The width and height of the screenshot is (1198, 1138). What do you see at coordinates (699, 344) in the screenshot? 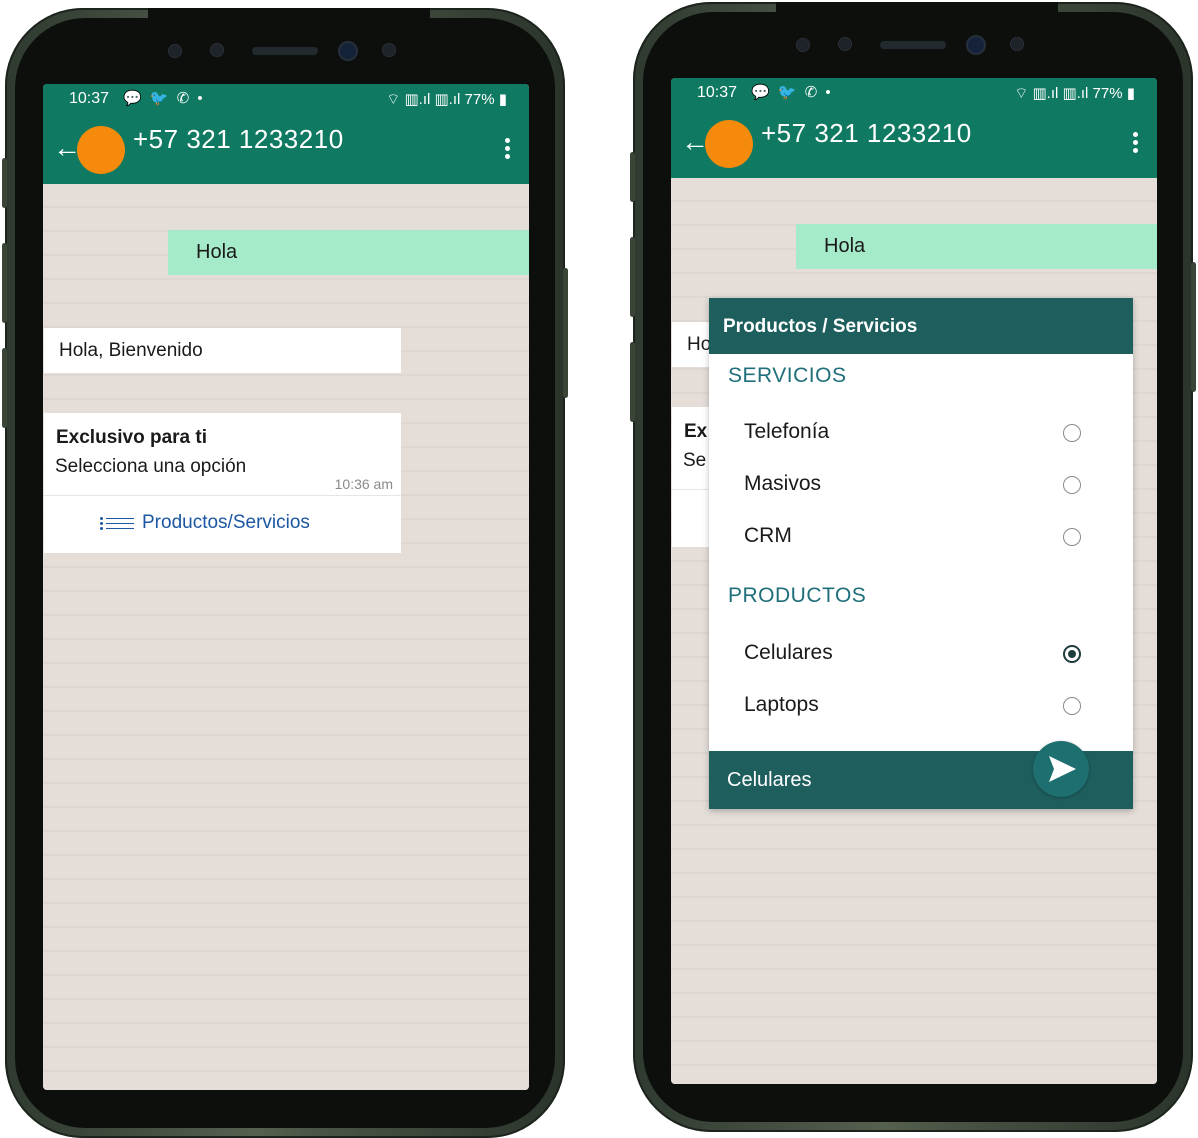
I see `message-text: Ho` at bounding box center [699, 344].